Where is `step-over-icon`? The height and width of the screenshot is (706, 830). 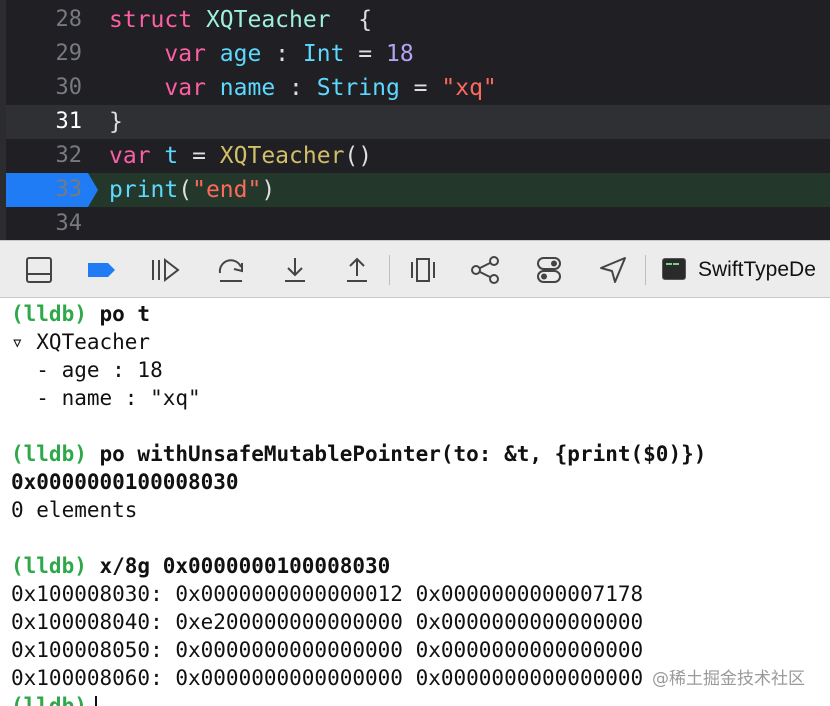 step-over-icon is located at coordinates (231, 270).